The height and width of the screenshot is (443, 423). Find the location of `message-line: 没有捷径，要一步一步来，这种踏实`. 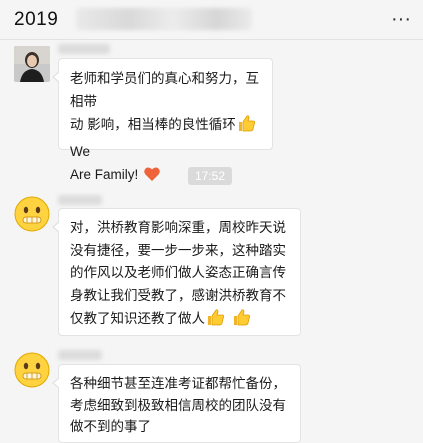

message-line: 没有捷径，要一步一步来，这种踏实 is located at coordinates (178, 250).